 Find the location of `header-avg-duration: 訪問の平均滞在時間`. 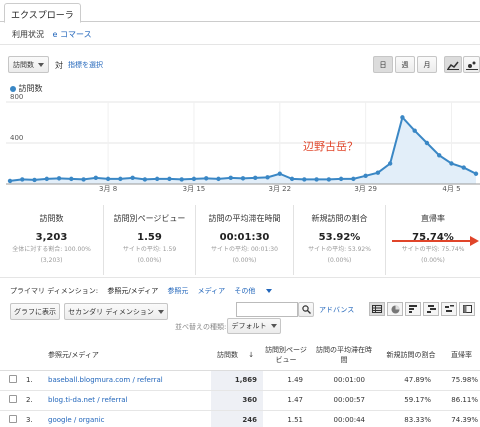

header-avg-duration: 訪問の平均滞在時間 is located at coordinates (344, 355).